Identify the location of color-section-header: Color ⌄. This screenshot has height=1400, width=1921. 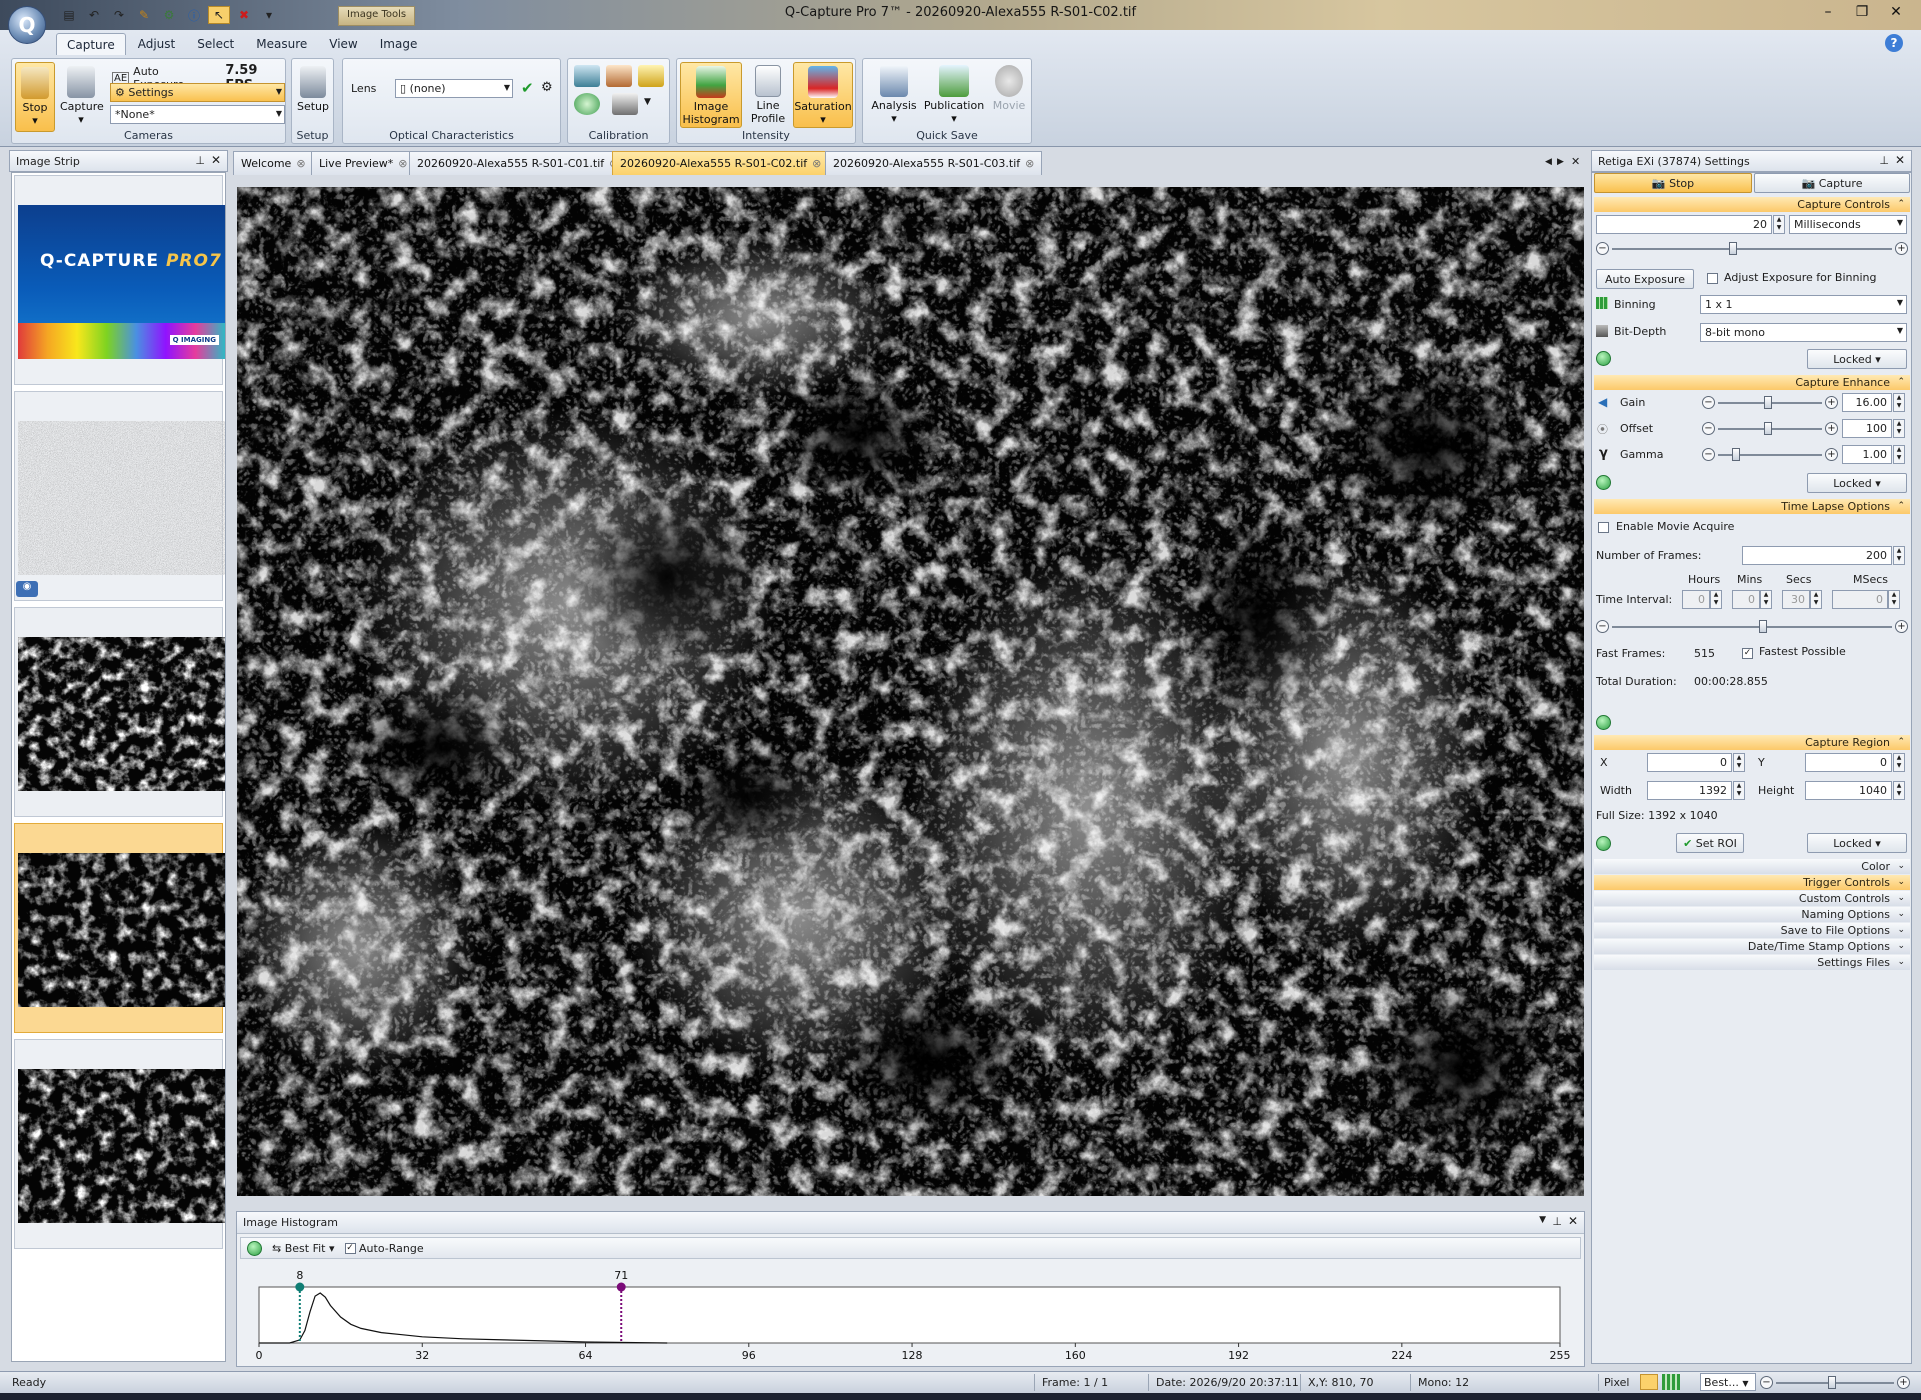
(1752, 866).